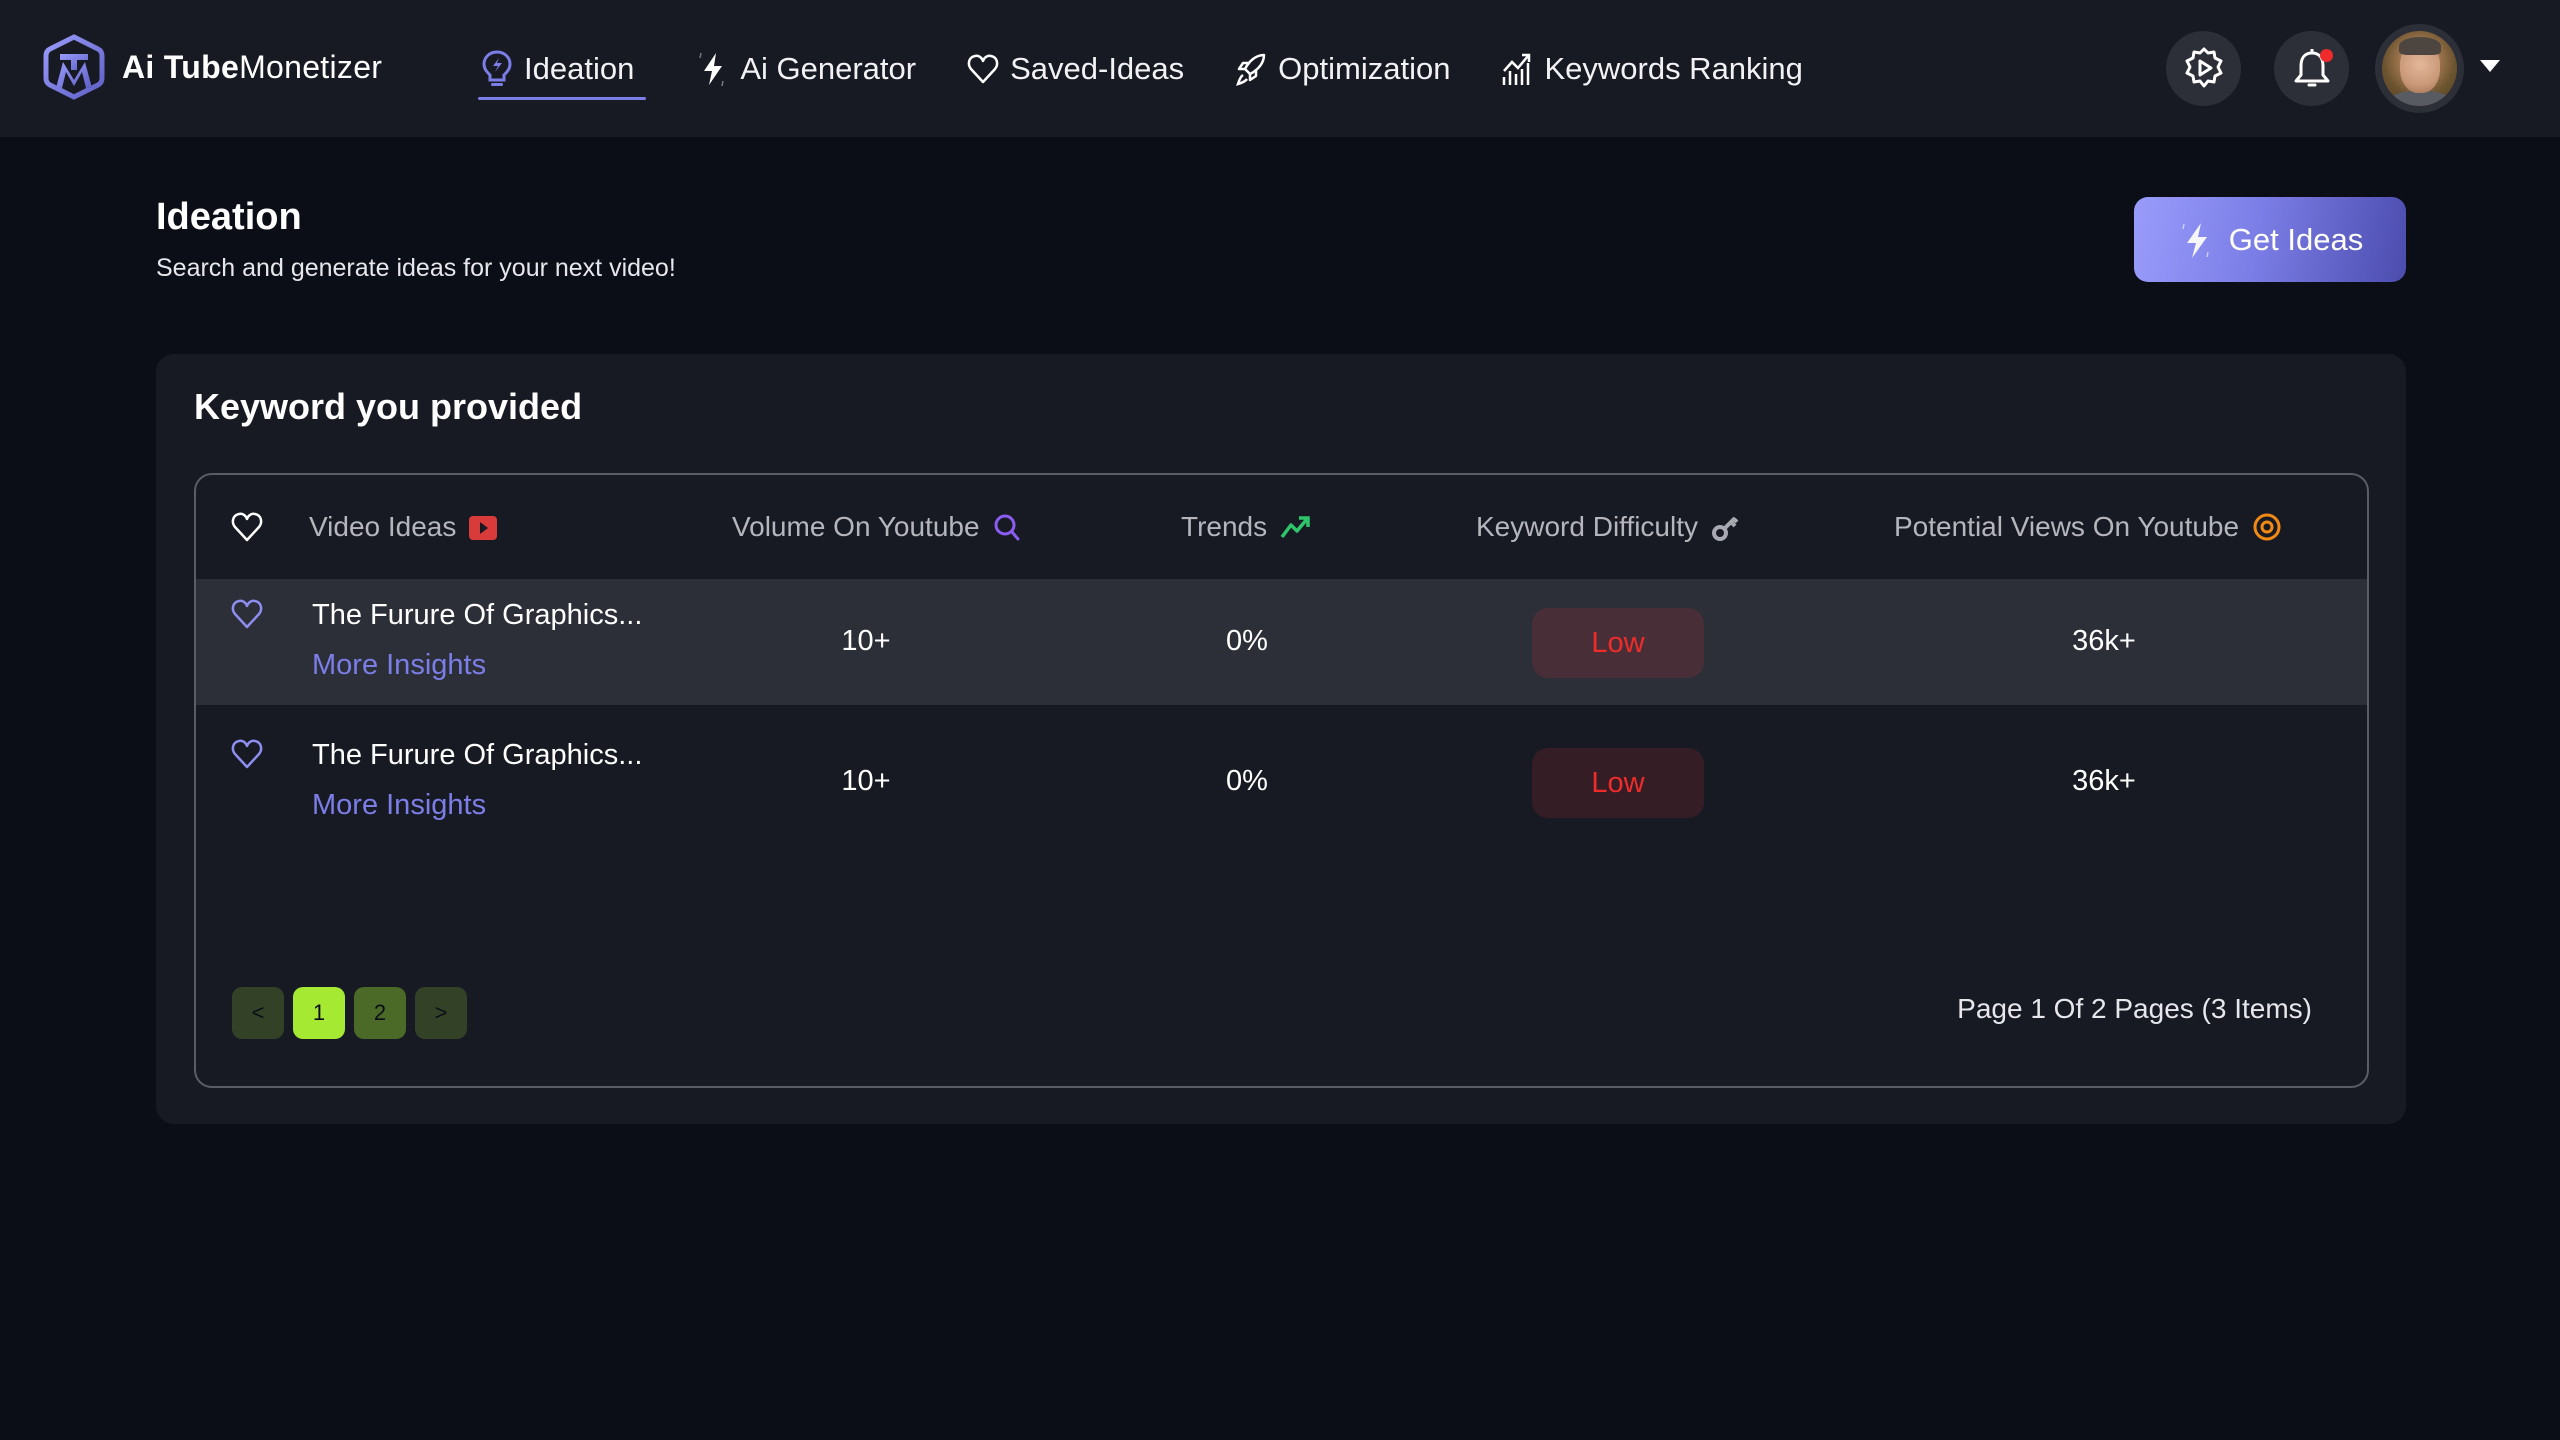 The height and width of the screenshot is (1440, 2560). What do you see at coordinates (1007, 527) in the screenshot?
I see `search-icon` at bounding box center [1007, 527].